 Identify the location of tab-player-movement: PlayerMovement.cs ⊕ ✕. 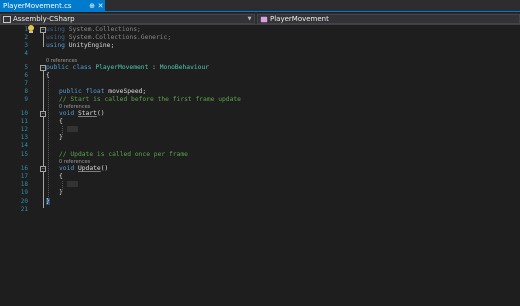
(52, 6).